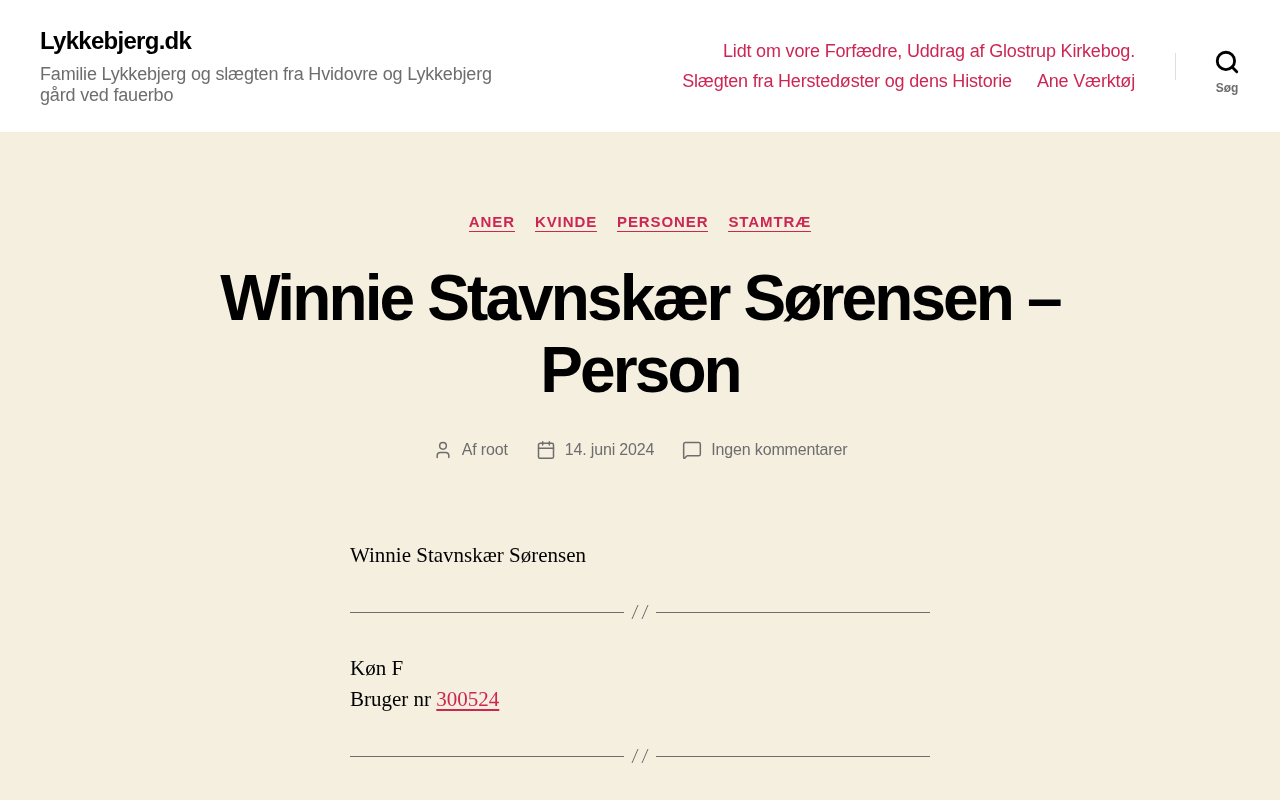 This screenshot has height=800, width=1280. I want to click on post-title: Winnie Stavnskær Sørensen – Person, so click(640, 334).